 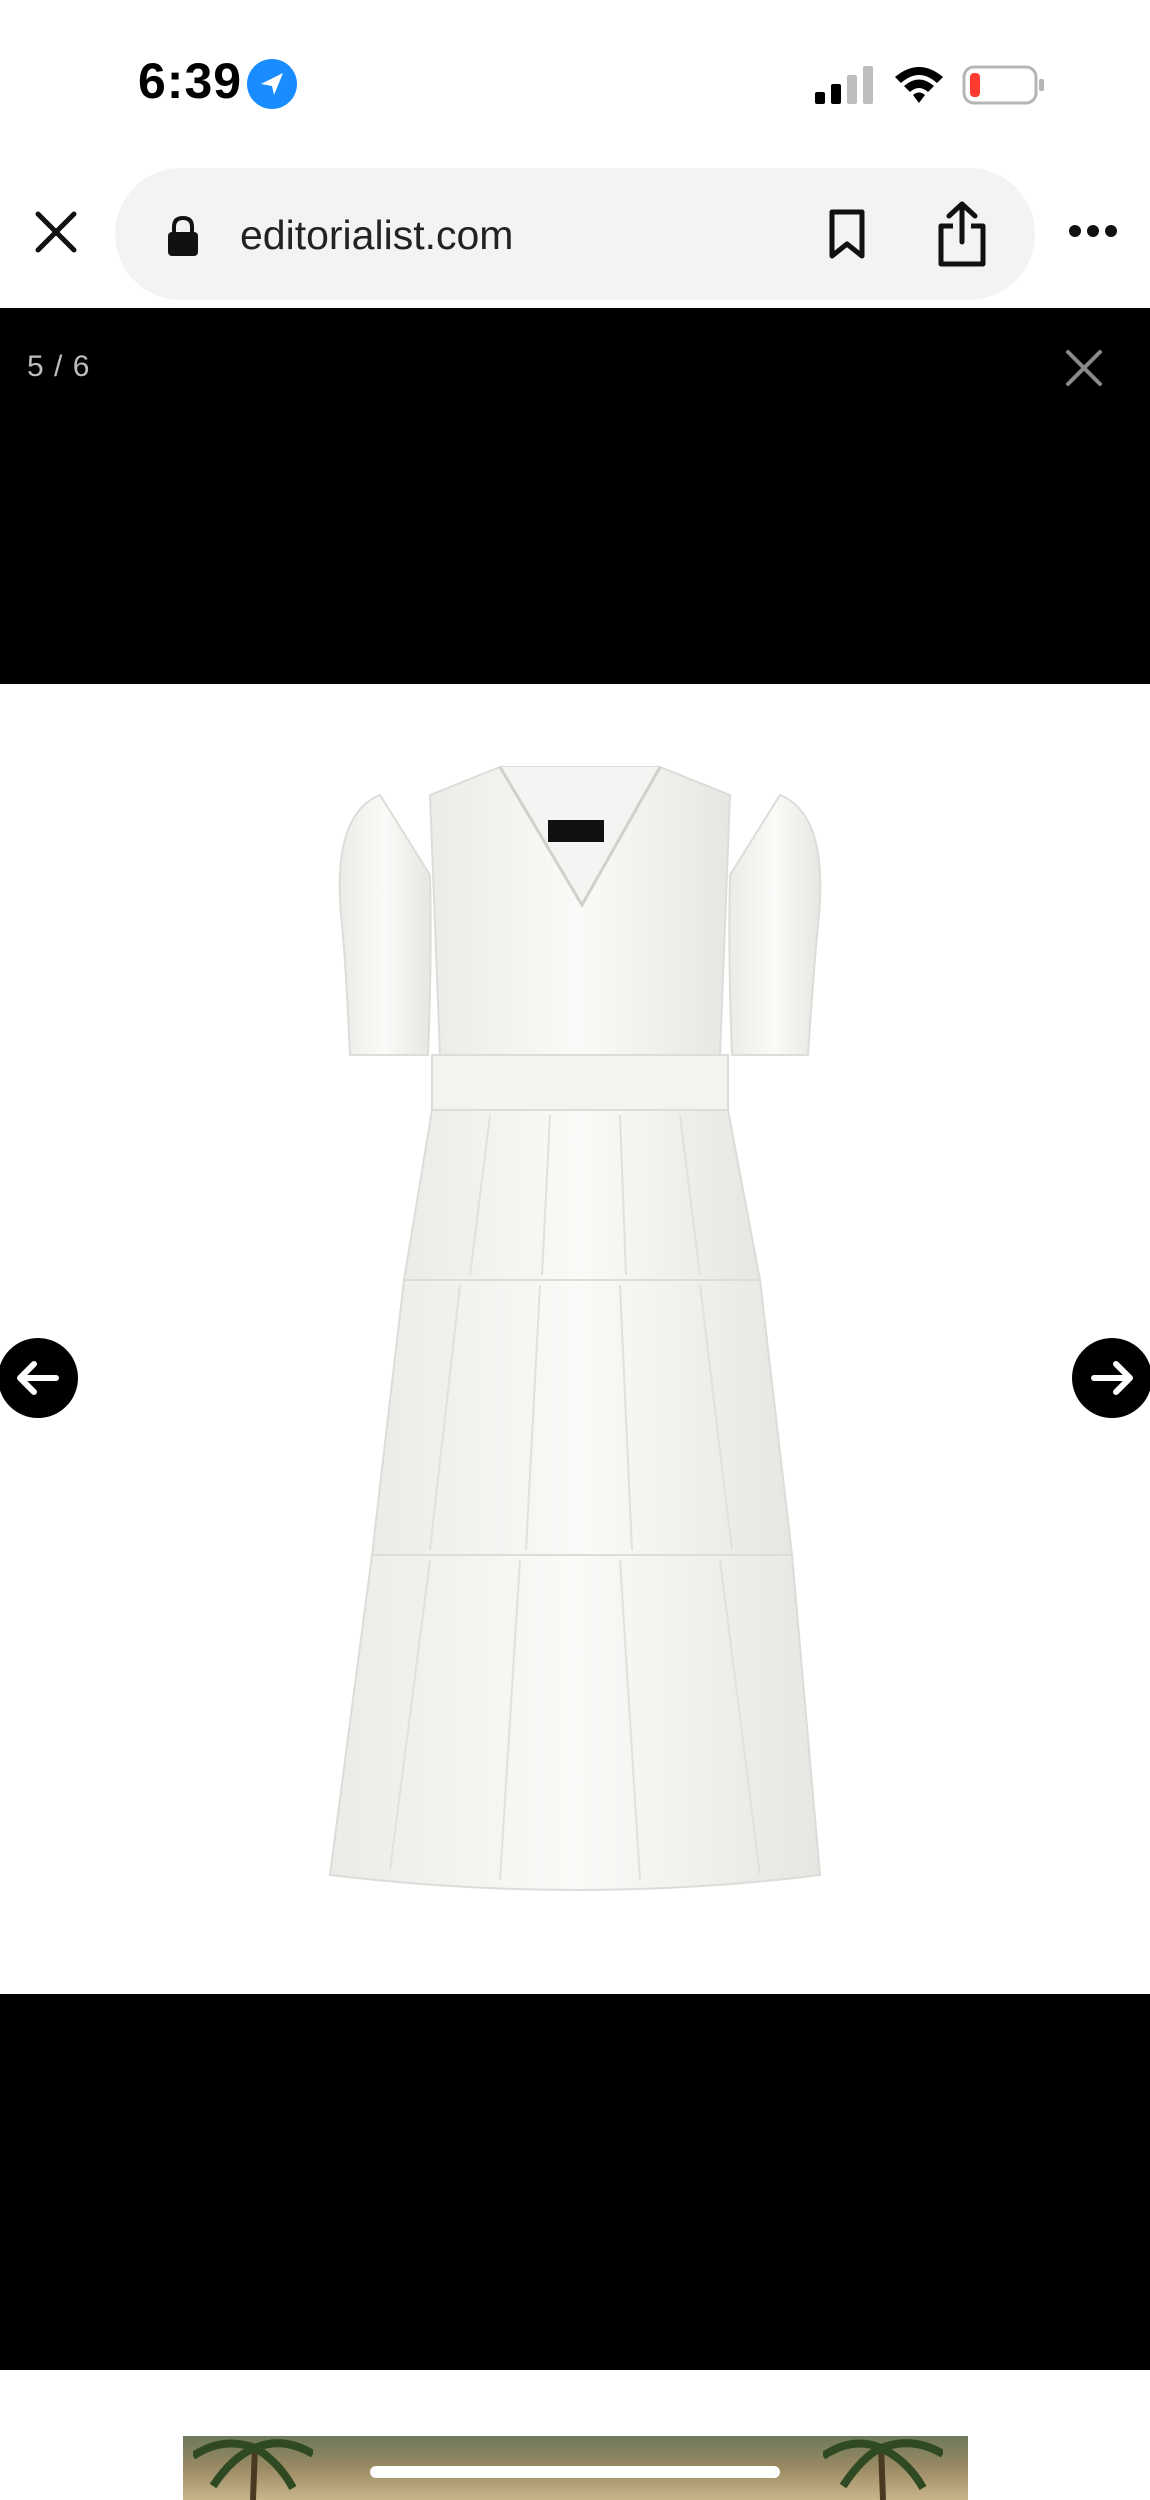 What do you see at coordinates (183, 235) in the screenshot?
I see `lock-icon` at bounding box center [183, 235].